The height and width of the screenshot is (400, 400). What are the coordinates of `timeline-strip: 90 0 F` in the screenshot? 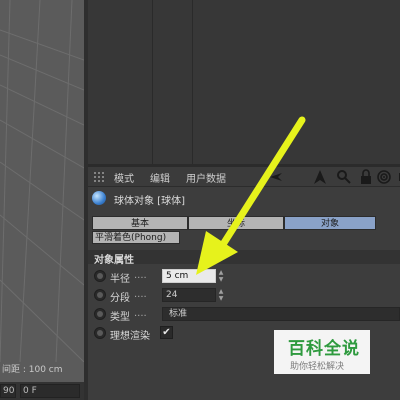 It's located at (42, 391).